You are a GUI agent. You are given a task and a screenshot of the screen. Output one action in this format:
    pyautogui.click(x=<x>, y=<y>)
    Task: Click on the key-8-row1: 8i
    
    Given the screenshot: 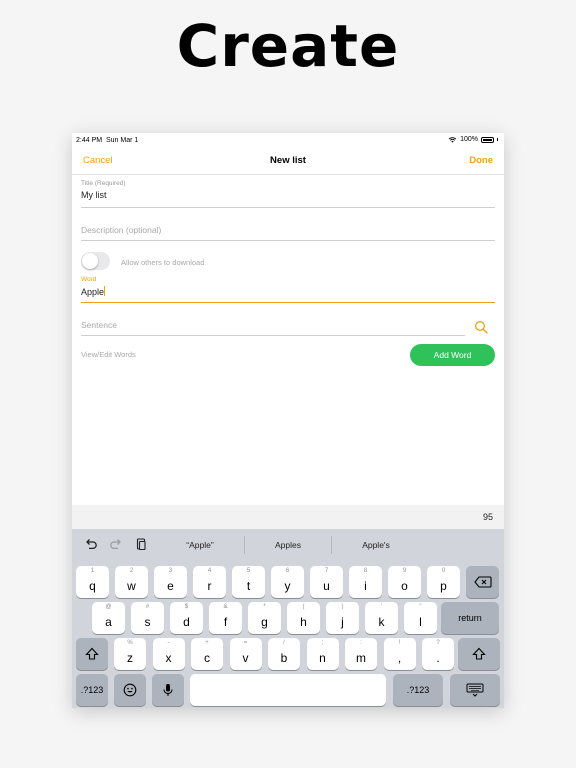 What is the action you would take?
    pyautogui.click(x=365, y=582)
    